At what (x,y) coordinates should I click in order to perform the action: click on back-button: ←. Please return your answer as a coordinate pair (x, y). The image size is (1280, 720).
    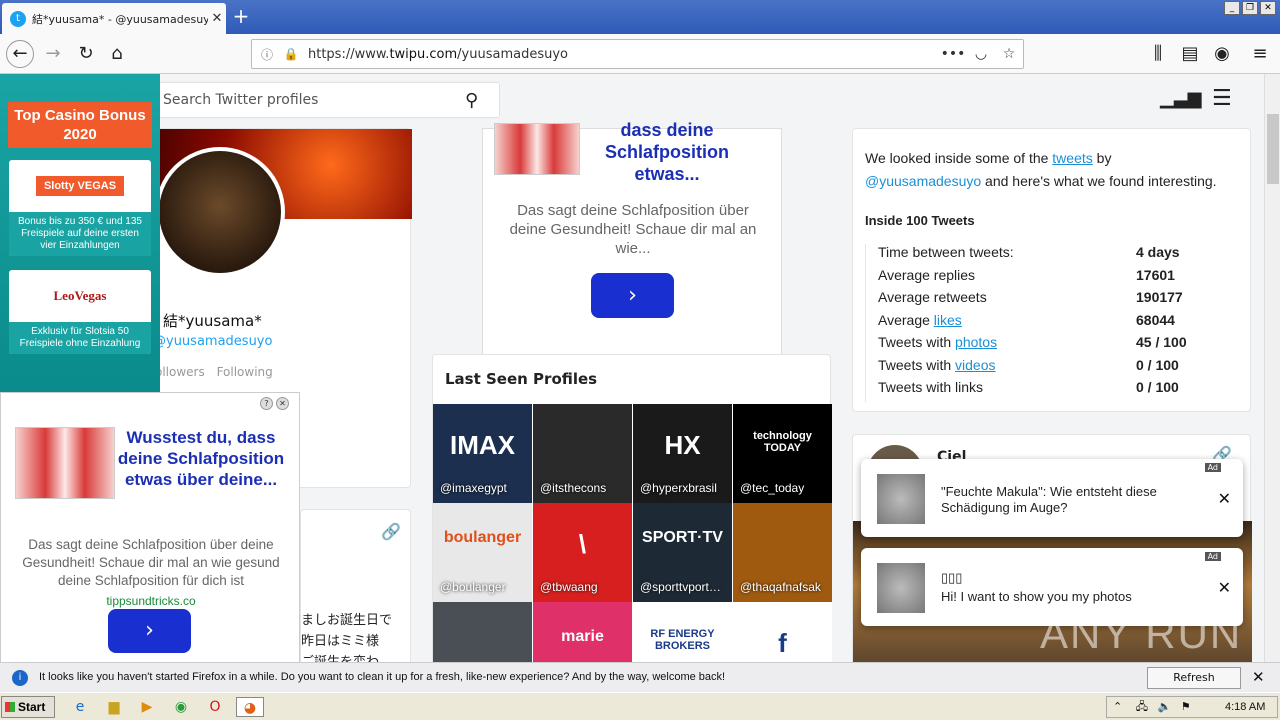
    Looking at the image, I should click on (20, 54).